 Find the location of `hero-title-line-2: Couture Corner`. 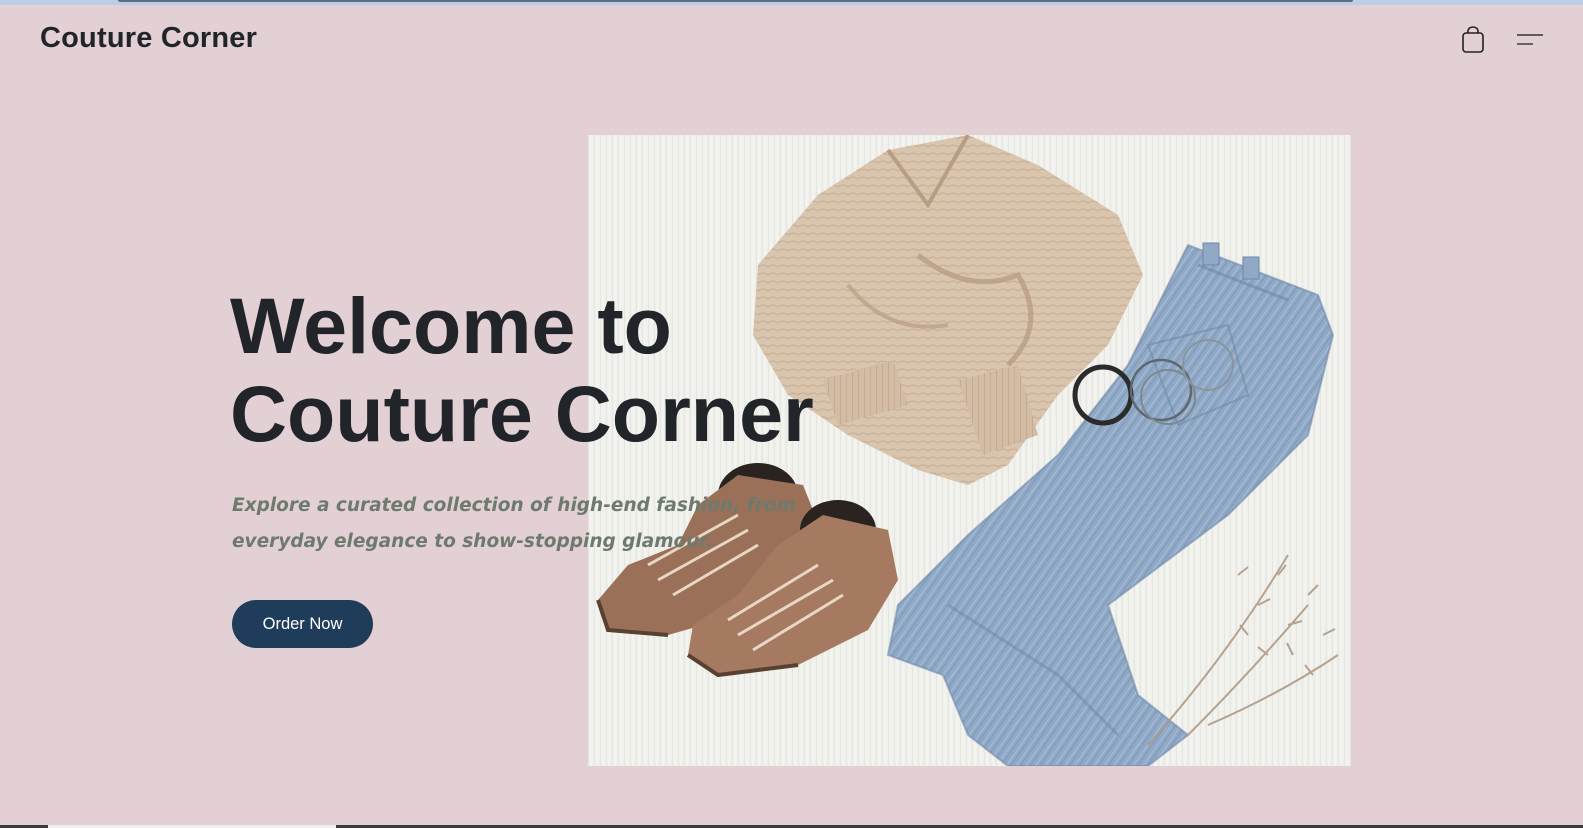

hero-title-line-2: Couture Corner is located at coordinates (522, 413).